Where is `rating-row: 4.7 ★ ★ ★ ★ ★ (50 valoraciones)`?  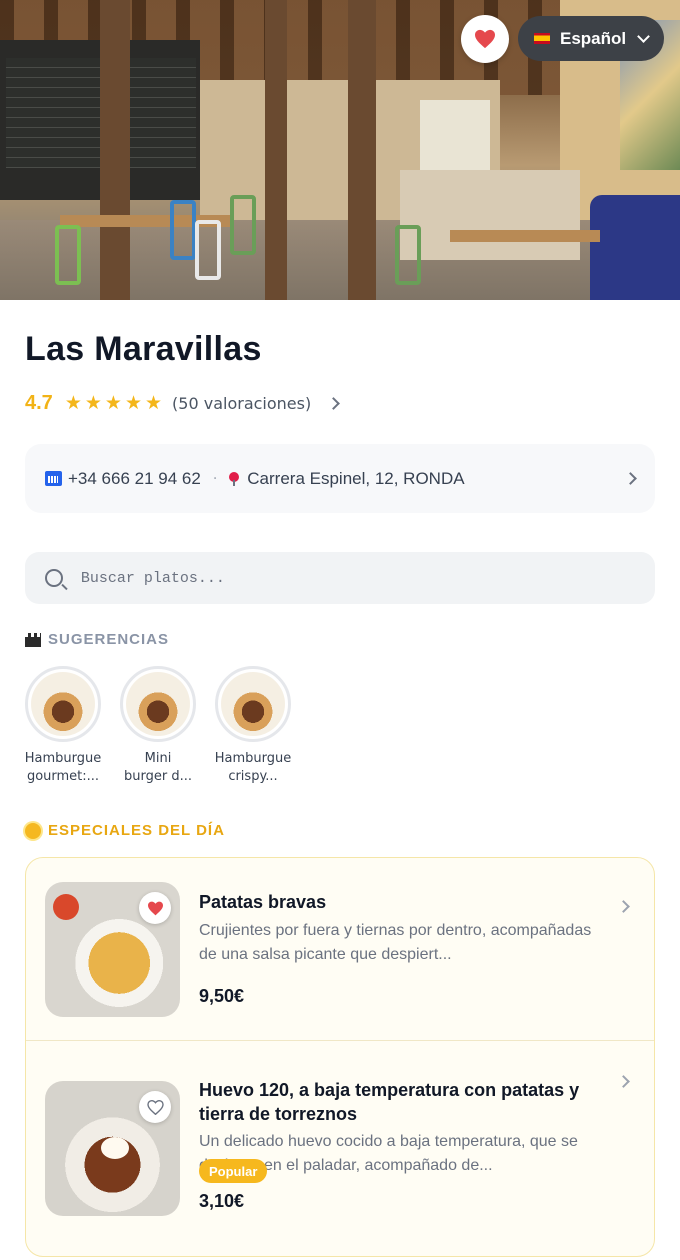 rating-row: 4.7 ★ ★ ★ ★ ★ (50 valoraciones) is located at coordinates (183, 403).